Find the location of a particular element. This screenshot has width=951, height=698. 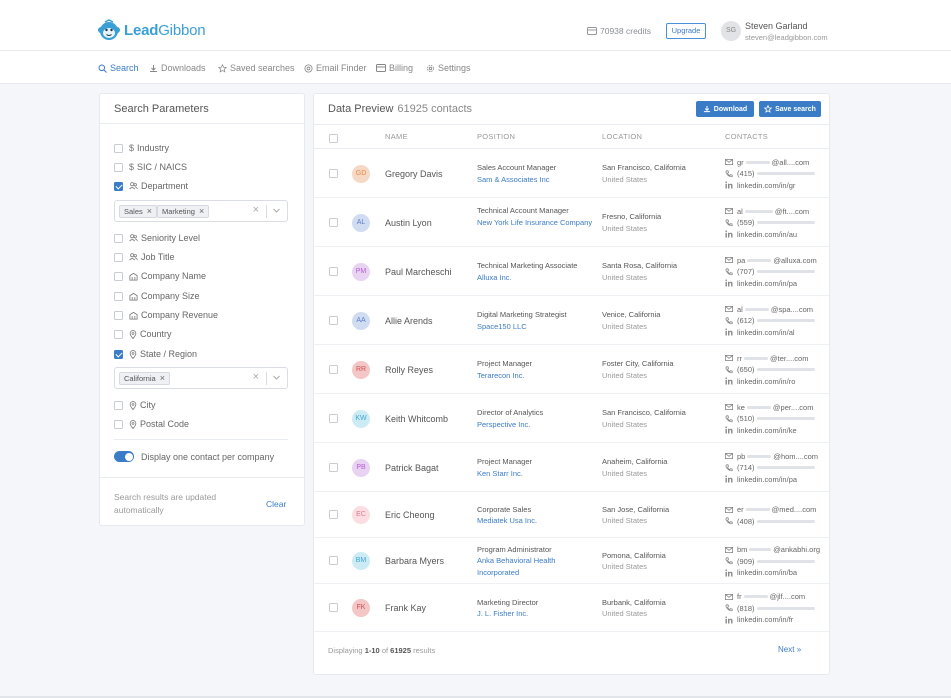

email-line: pb @hom....com is located at coordinates (772, 457).